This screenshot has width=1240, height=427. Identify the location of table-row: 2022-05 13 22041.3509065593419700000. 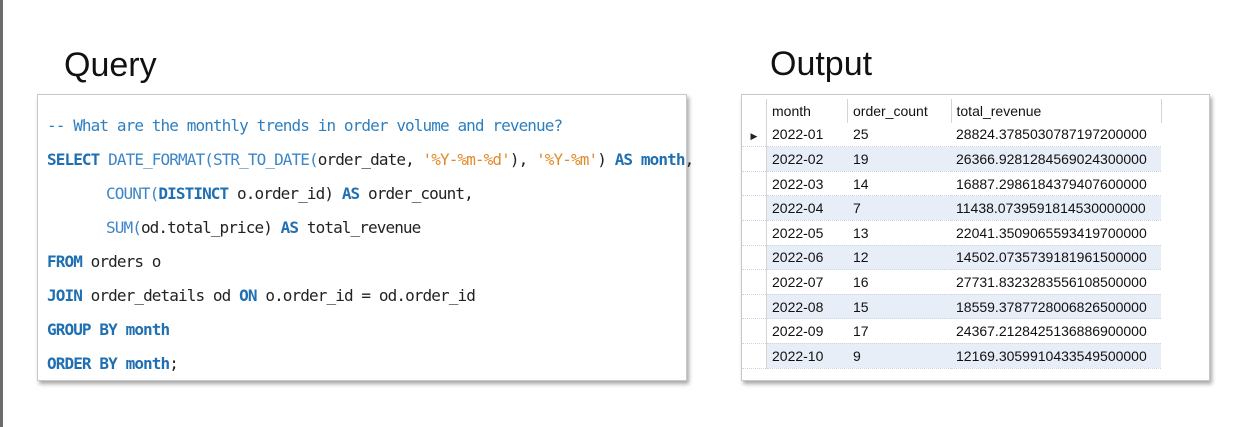
(951, 233).